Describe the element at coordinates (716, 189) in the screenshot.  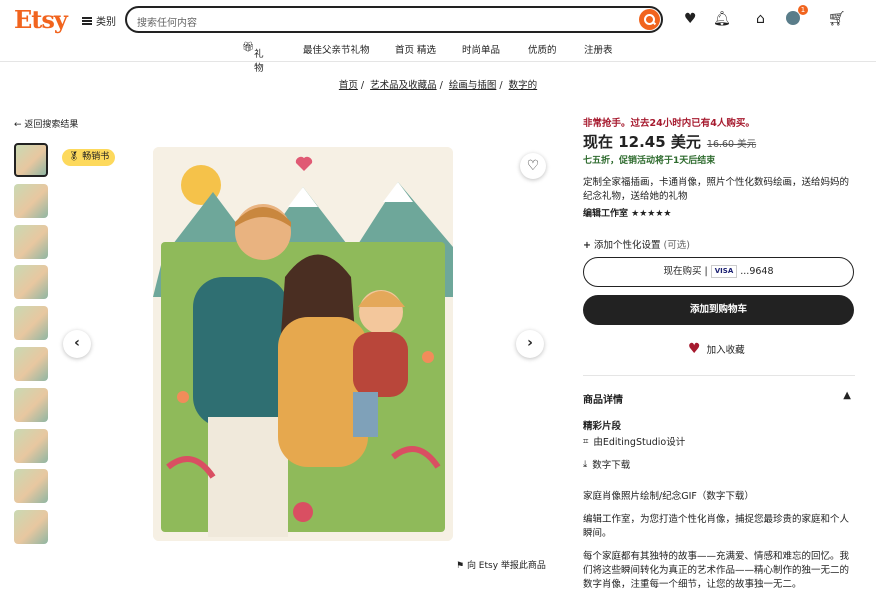
I see `product-title: 定制全家福插画，卡通肖像，照片个性化数码绘画，送给妈妈的纪念礼物，送给她的礼物` at that location.